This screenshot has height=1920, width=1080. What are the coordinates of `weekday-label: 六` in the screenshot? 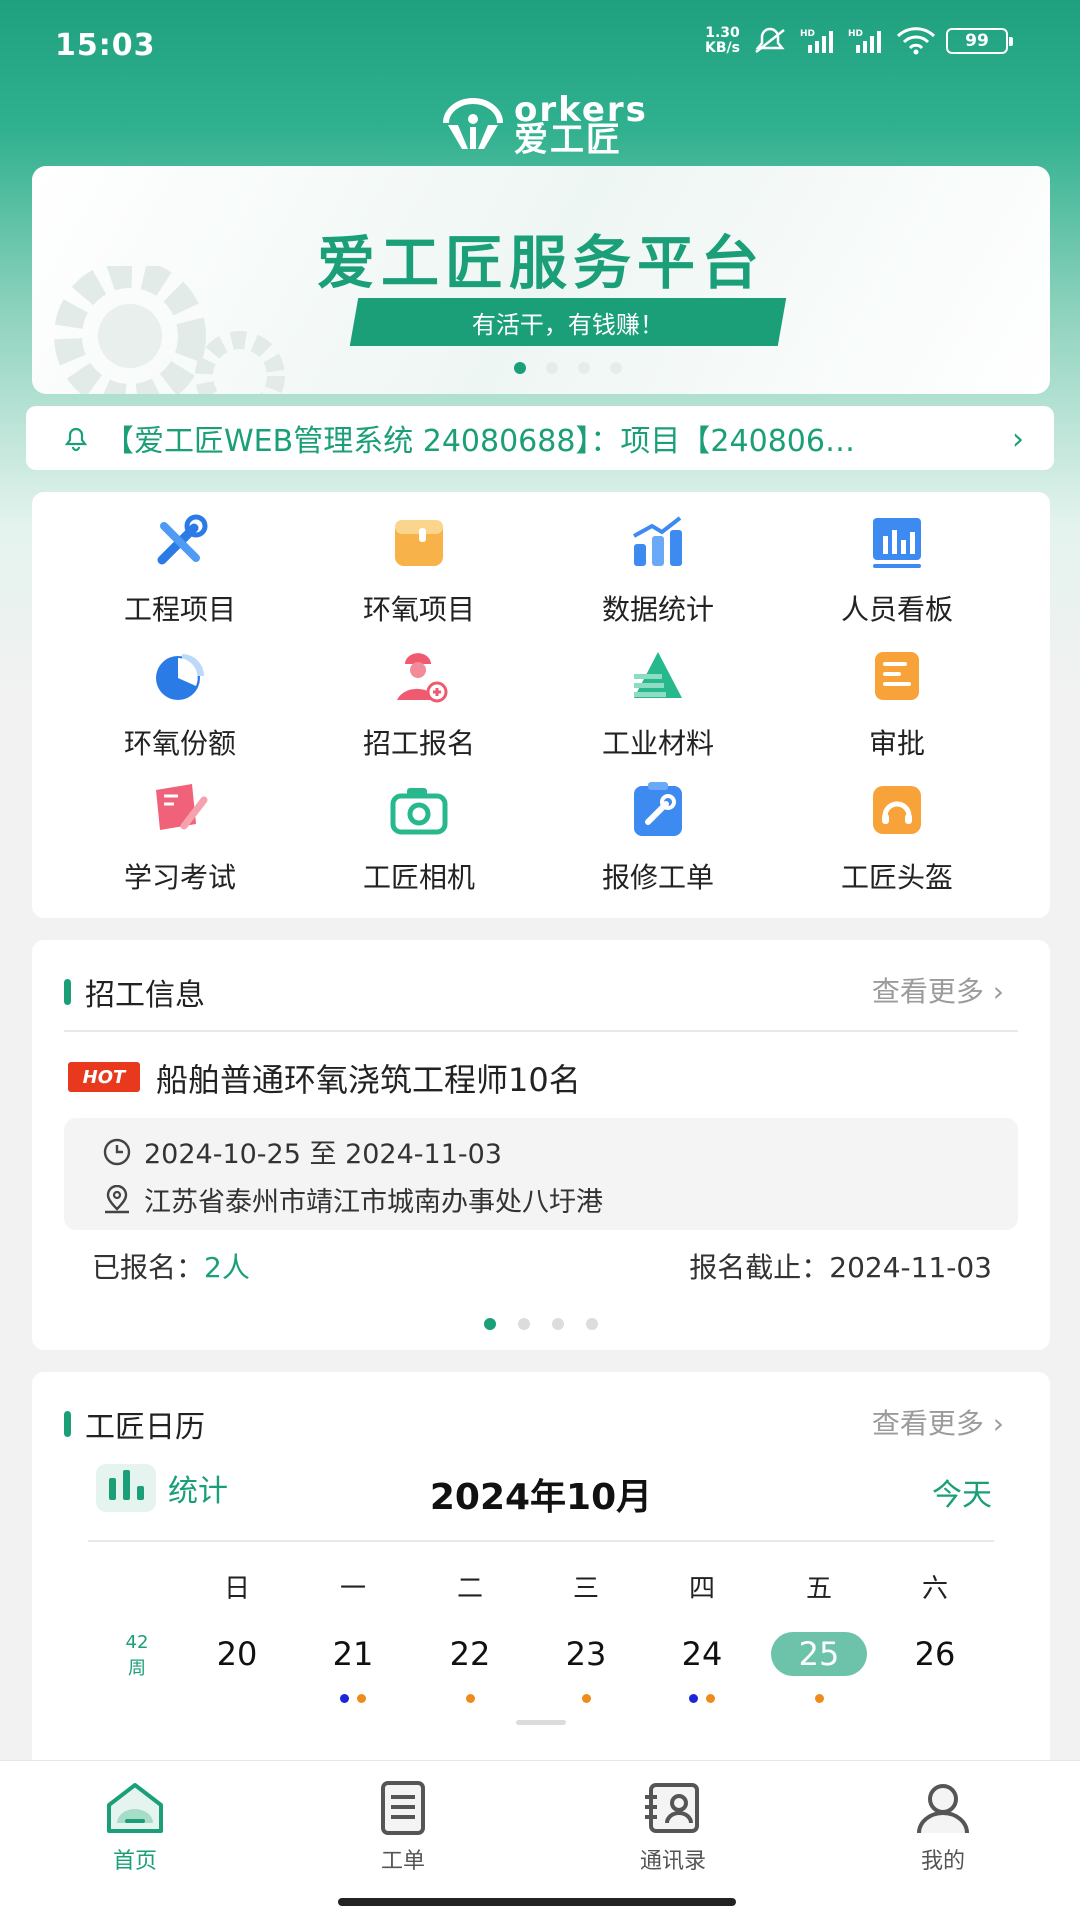 It's located at (934, 1589).